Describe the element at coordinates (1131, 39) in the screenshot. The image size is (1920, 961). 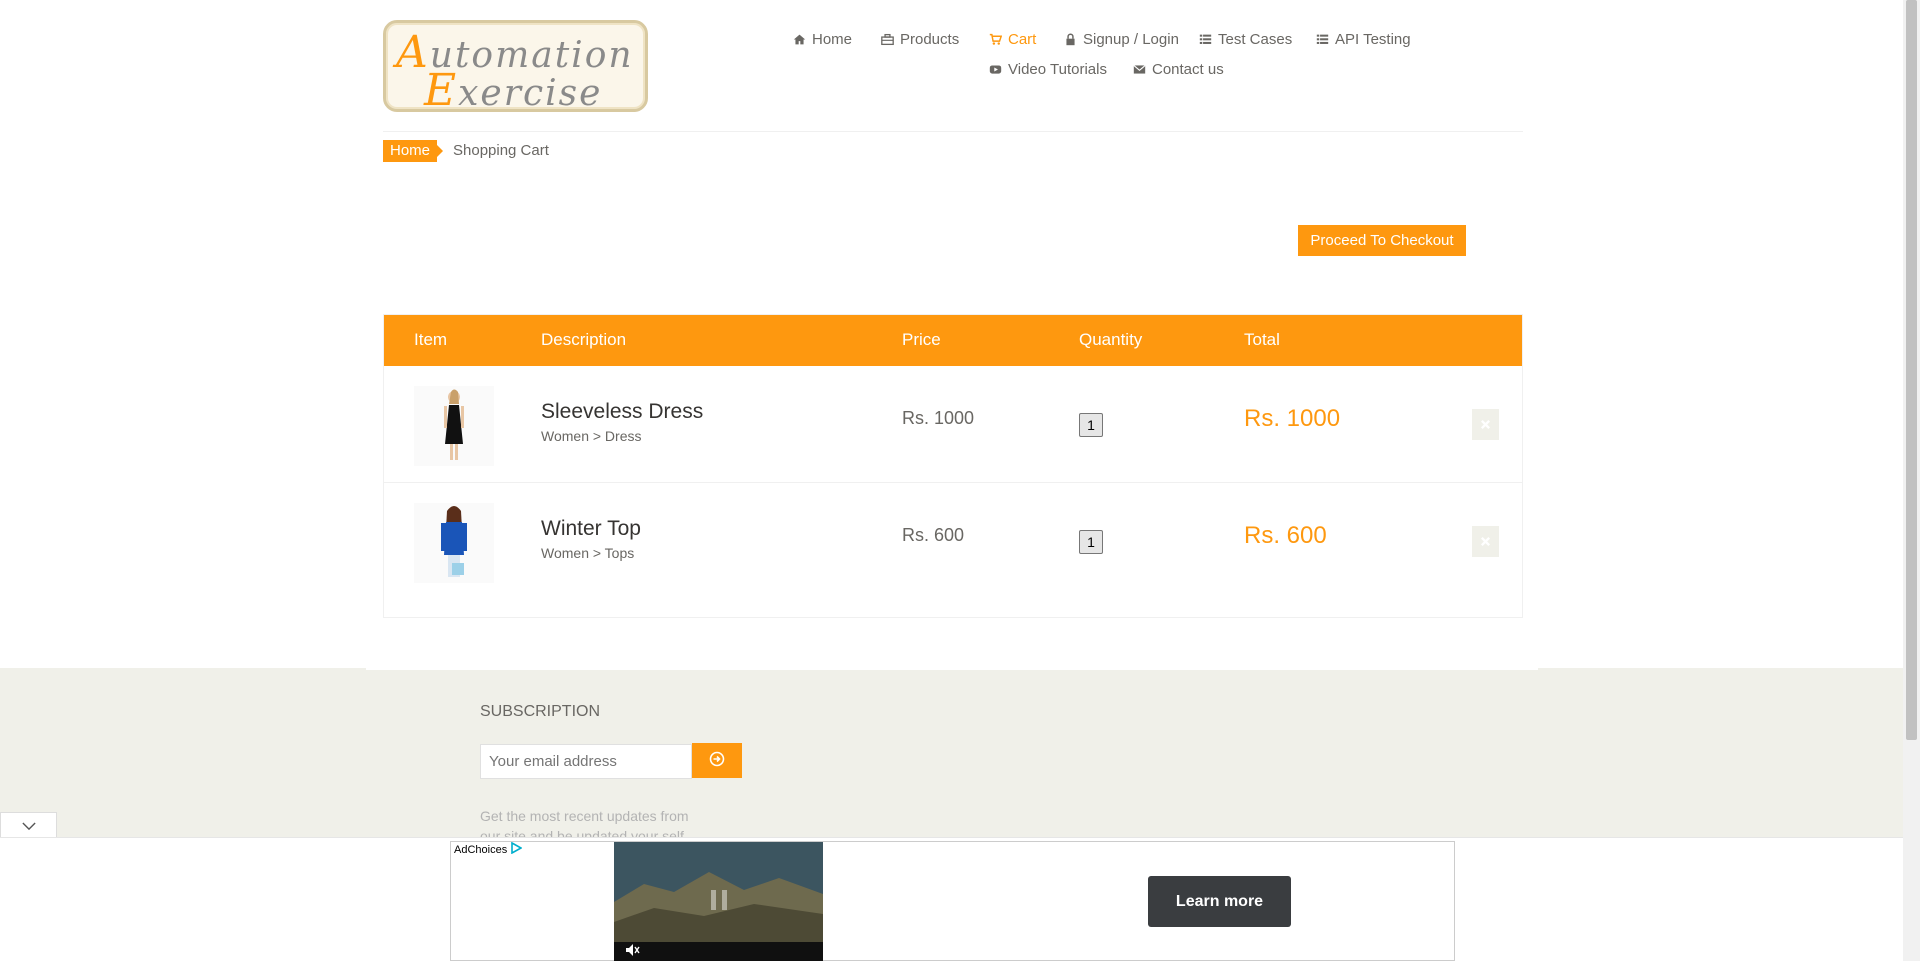
I see `nav-signup-login-label: Signup / Login` at that location.